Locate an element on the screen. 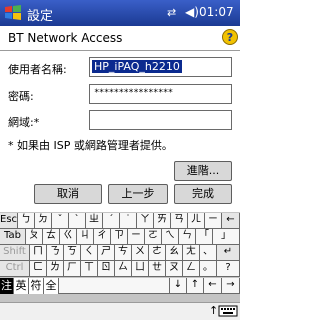  key: ㄐ is located at coordinates (85, 237).